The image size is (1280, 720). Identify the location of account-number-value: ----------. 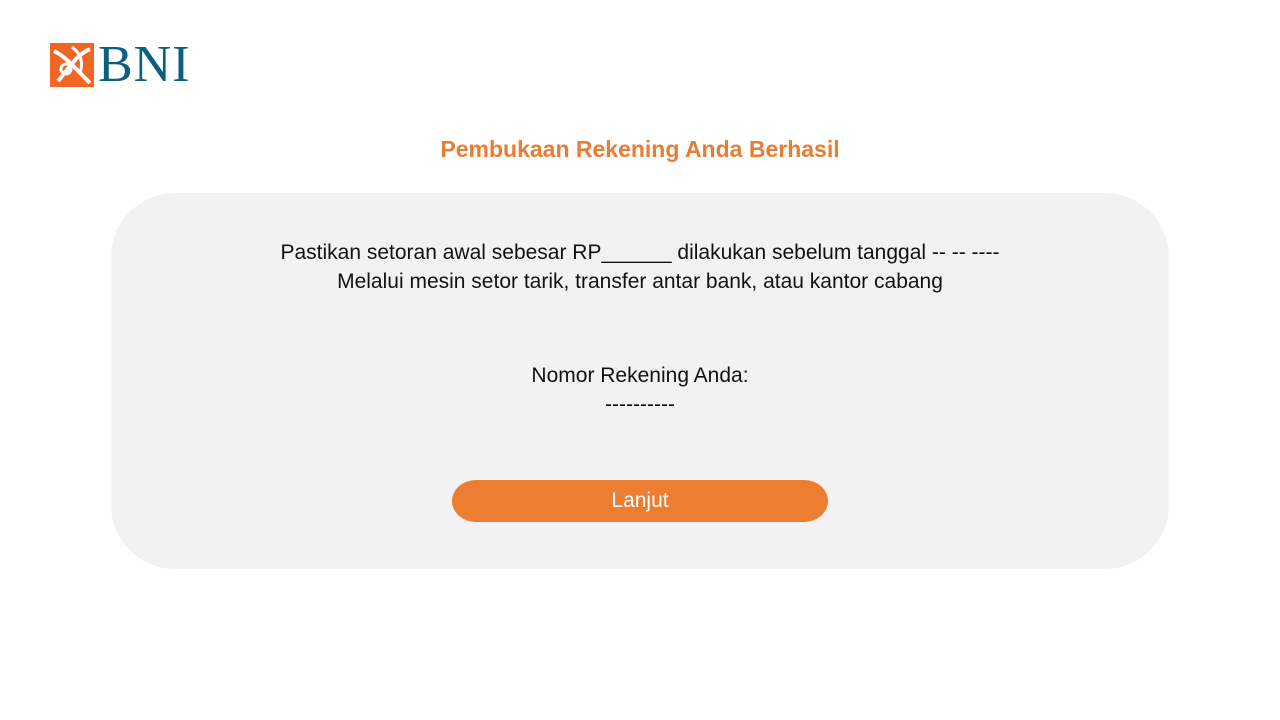
(640, 404).